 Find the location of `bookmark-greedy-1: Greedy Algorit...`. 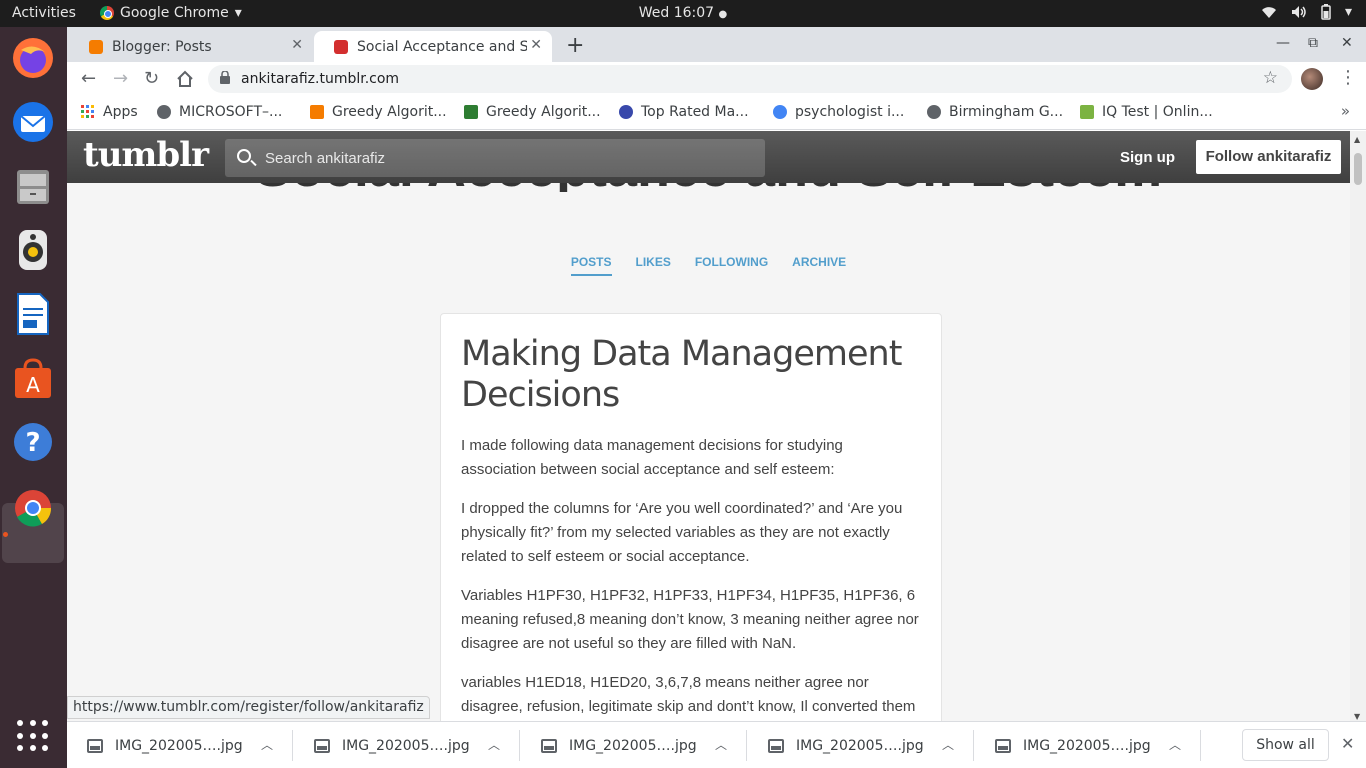

bookmark-greedy-1: Greedy Algorit... is located at coordinates (378, 112).